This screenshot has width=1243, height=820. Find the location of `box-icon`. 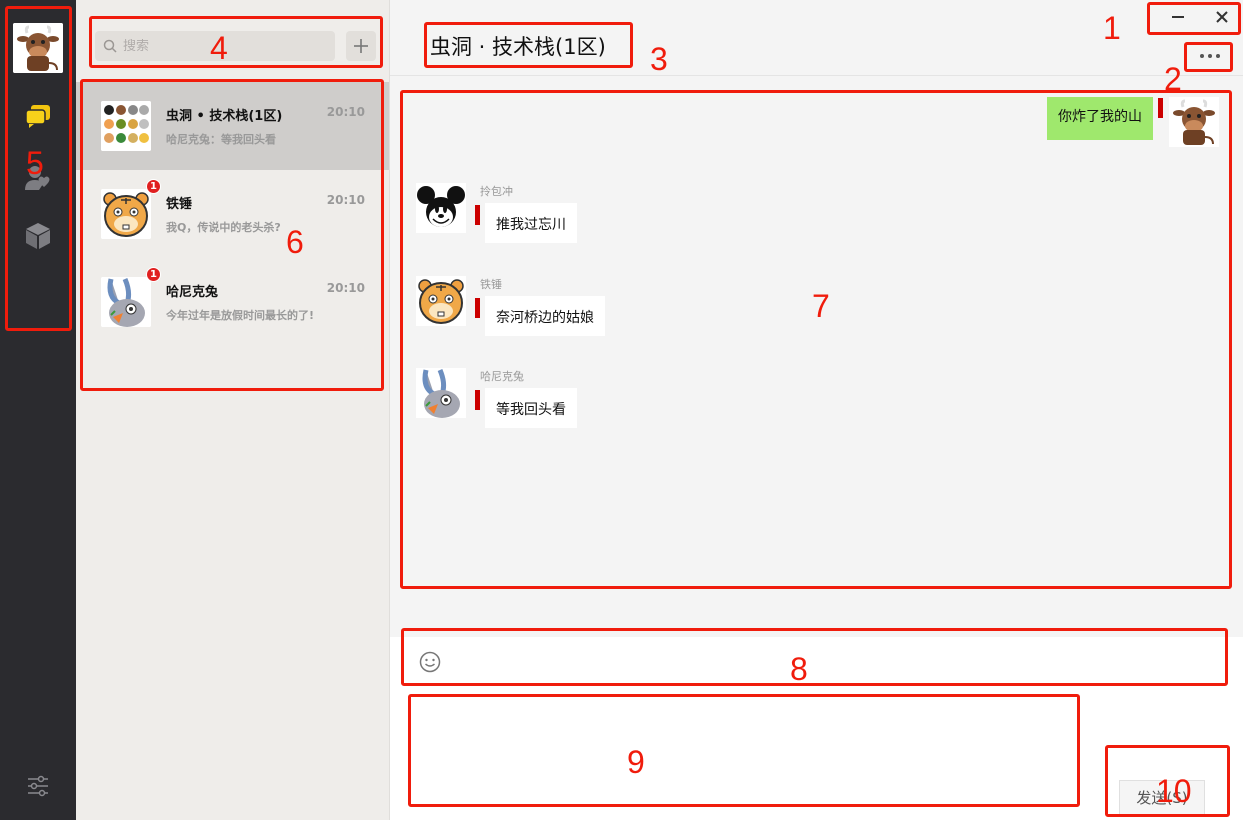

box-icon is located at coordinates (38, 236).